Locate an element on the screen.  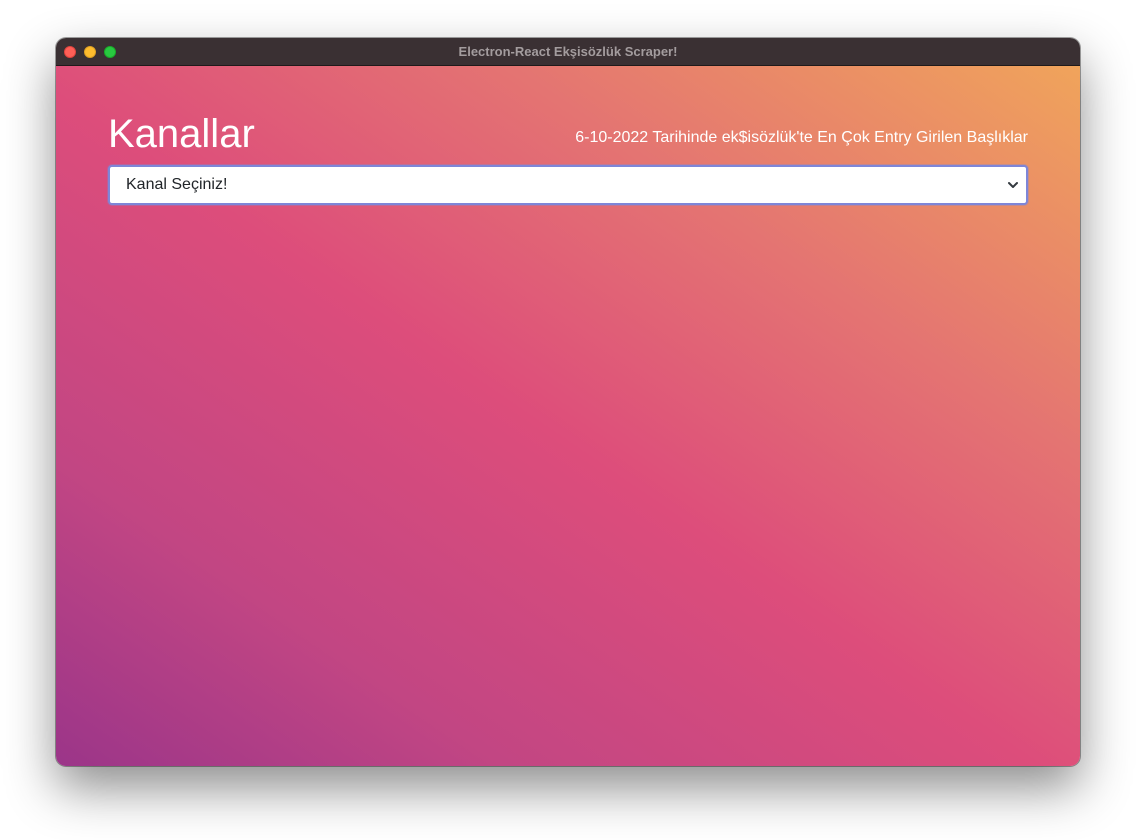
chevron-down-icon is located at coordinates (1013, 185).